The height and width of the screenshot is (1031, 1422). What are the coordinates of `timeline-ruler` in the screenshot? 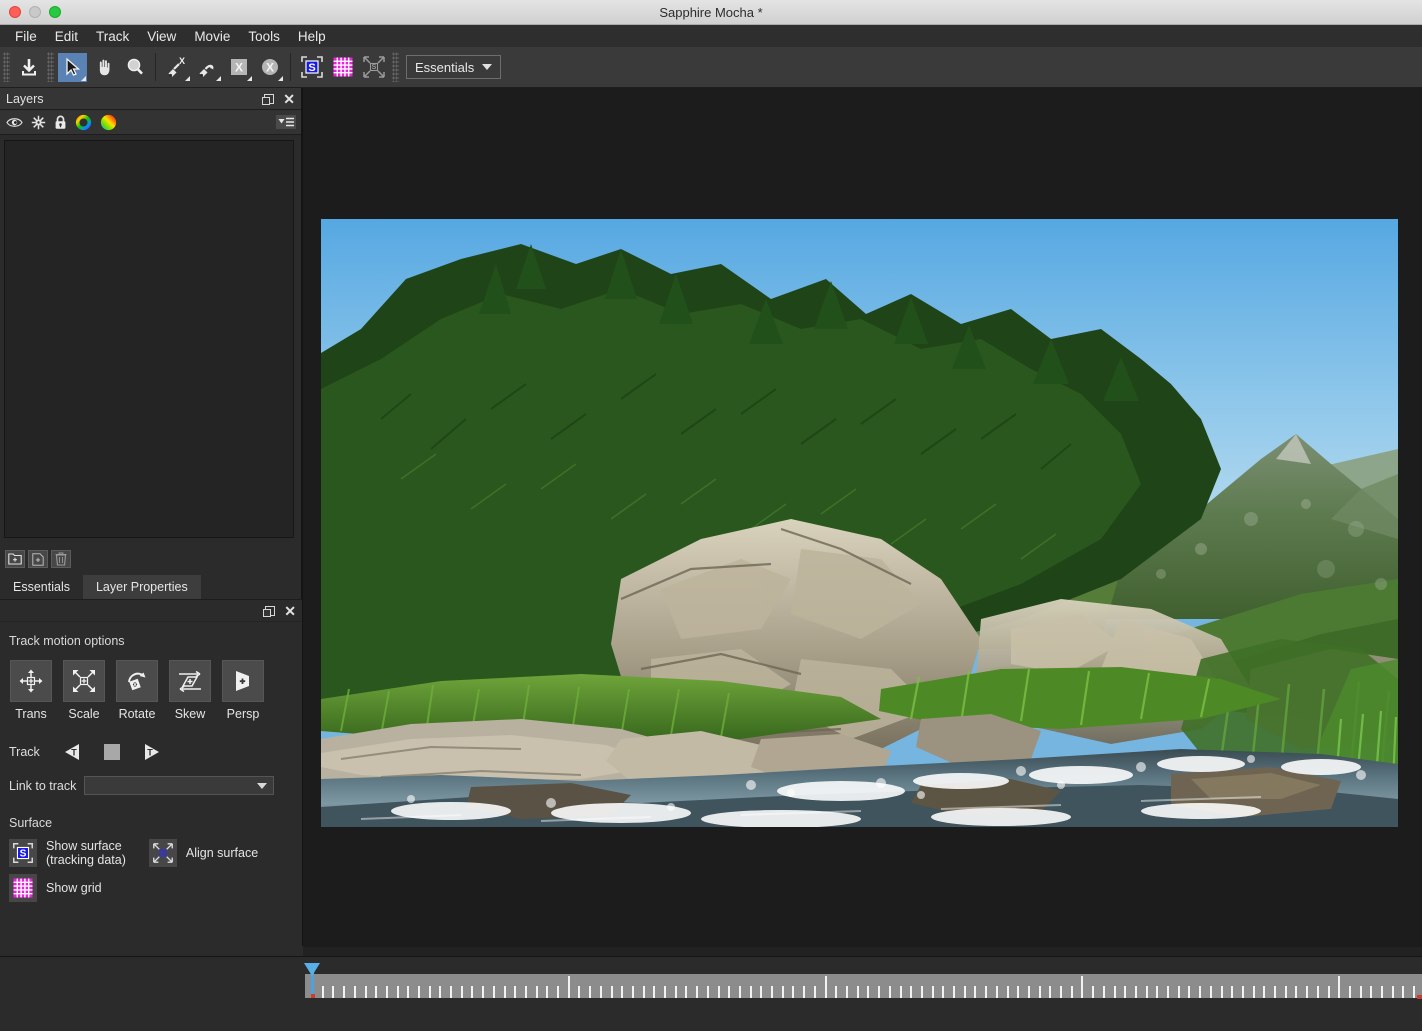 It's located at (863, 986).